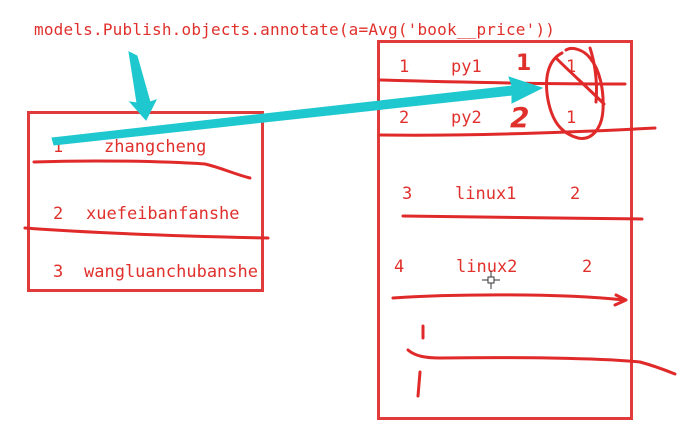  I want to click on handwritten-mark-1: 1, so click(524, 63).